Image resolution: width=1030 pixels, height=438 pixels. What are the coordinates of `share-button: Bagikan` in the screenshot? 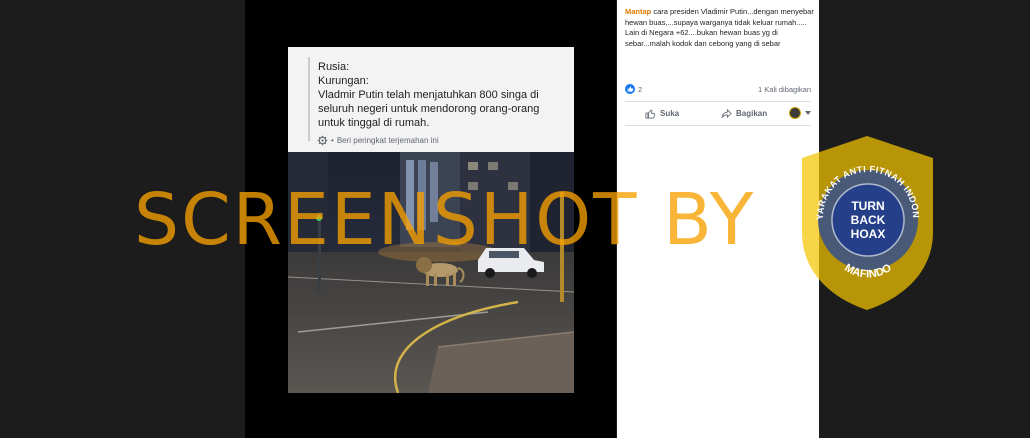 It's located at (744, 113).